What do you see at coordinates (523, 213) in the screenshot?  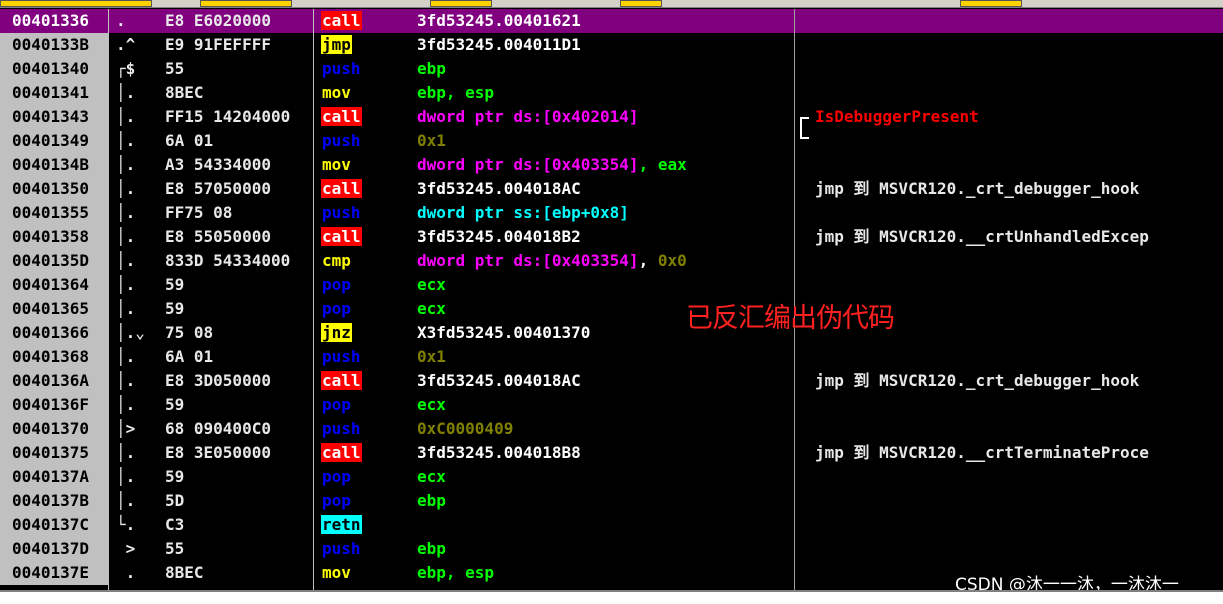 I see `operands-cell: dword ptr ss:[ebp+0x8]` at bounding box center [523, 213].